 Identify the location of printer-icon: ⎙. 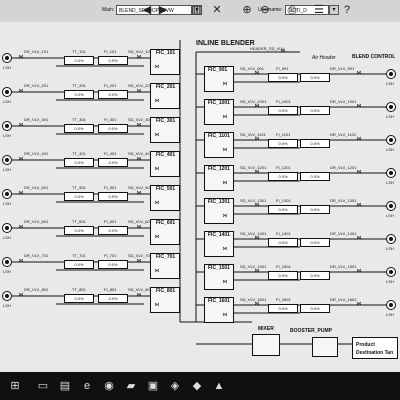
(292, 10).